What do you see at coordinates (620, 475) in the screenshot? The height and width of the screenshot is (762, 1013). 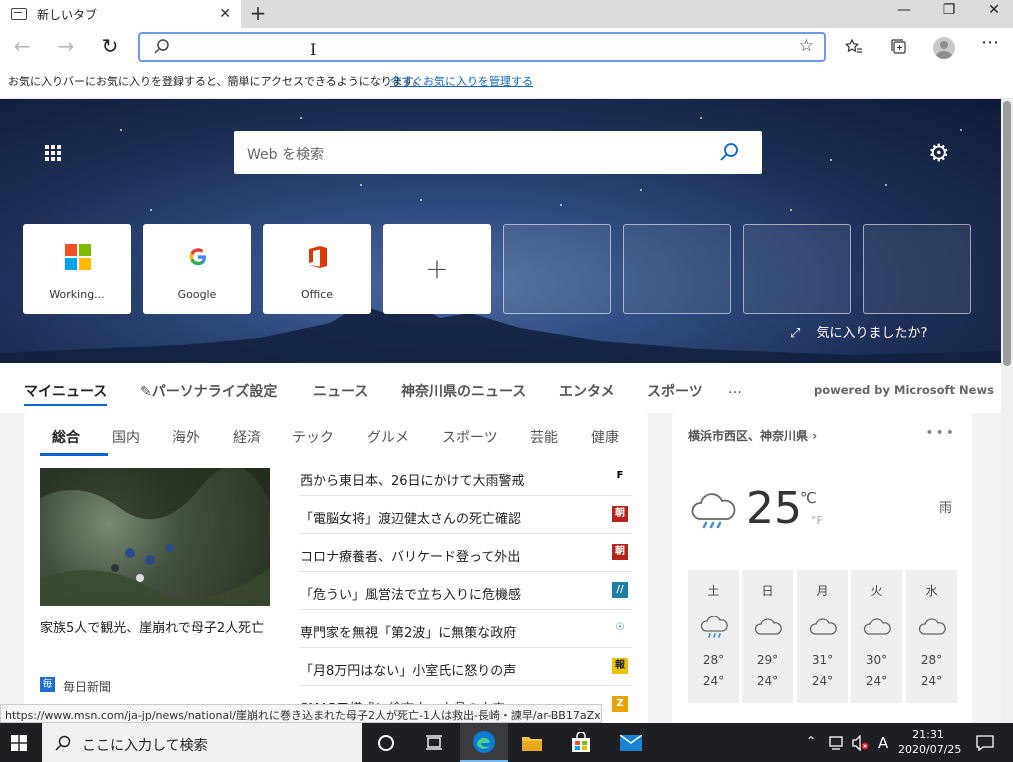 I see `source-badge-icon: F` at bounding box center [620, 475].